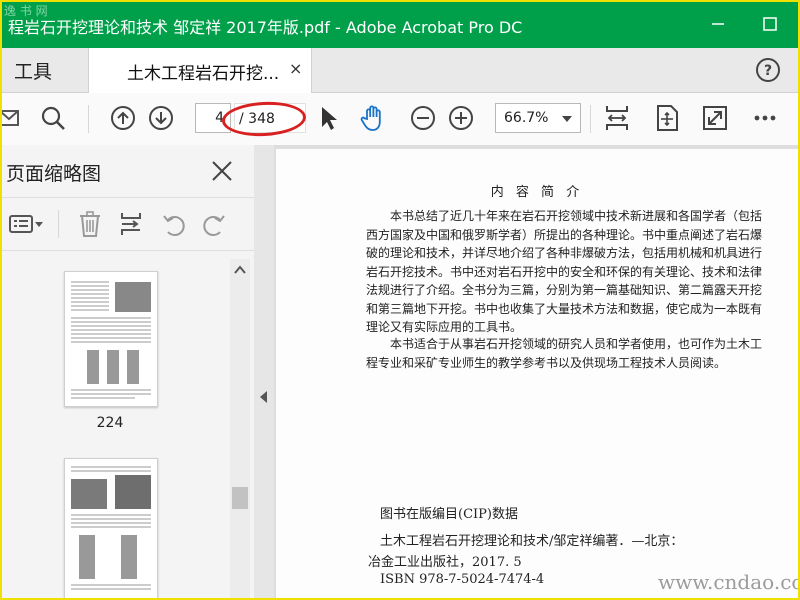 This screenshot has height=600, width=800. Describe the element at coordinates (728, 582) in the screenshot. I see `site-watermark: www.cndao.com` at that location.